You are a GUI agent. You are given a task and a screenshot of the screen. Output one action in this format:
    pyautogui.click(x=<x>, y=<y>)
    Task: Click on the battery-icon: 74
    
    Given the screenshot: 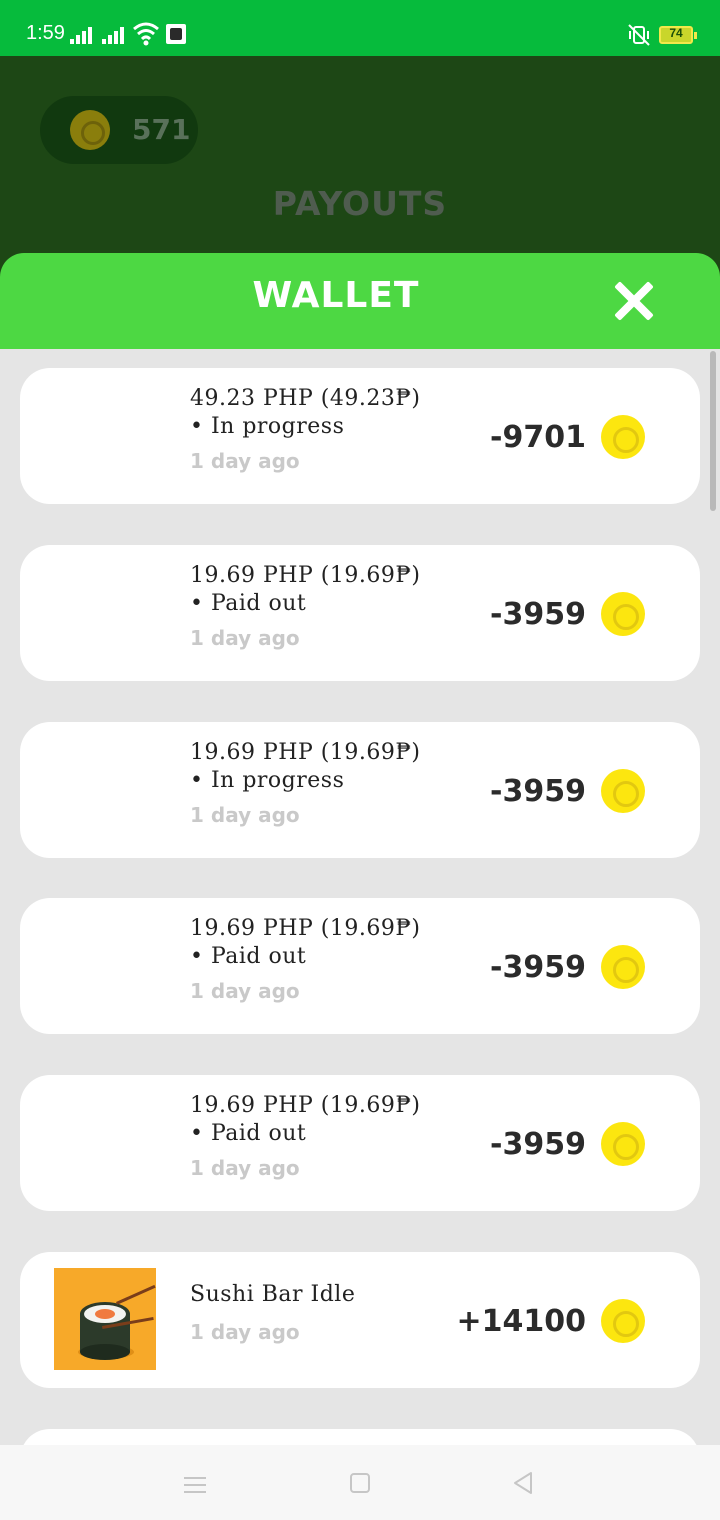 What is the action you would take?
    pyautogui.click(x=678, y=35)
    